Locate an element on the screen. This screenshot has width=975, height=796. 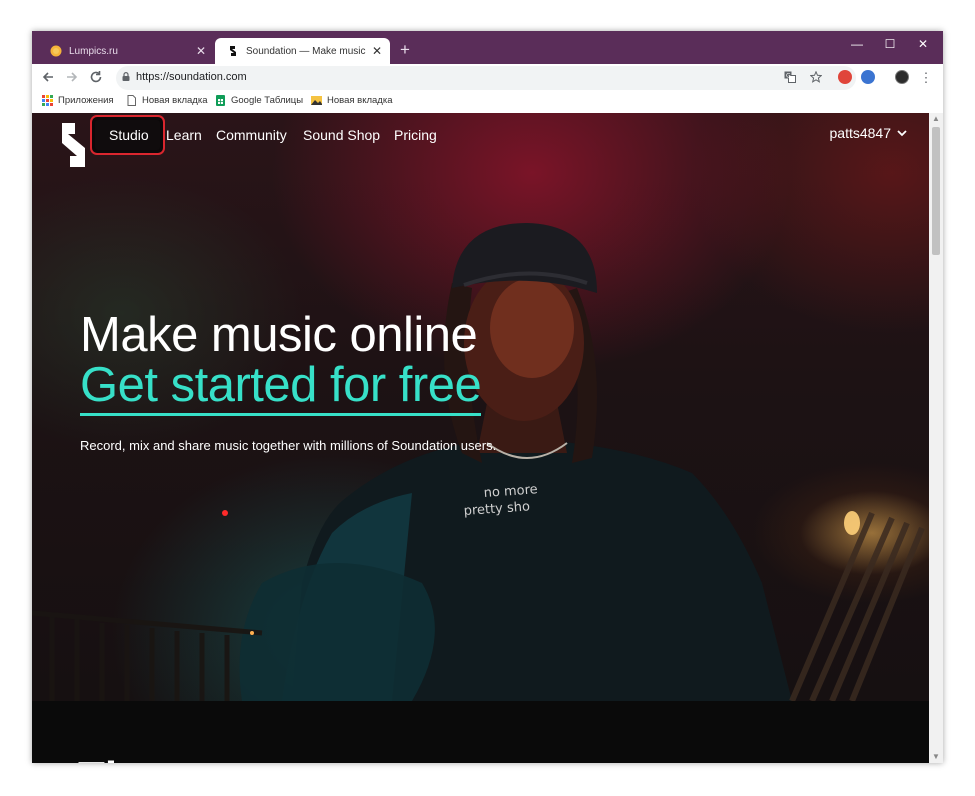
svg-text: G is located at coordinates (788, 76).